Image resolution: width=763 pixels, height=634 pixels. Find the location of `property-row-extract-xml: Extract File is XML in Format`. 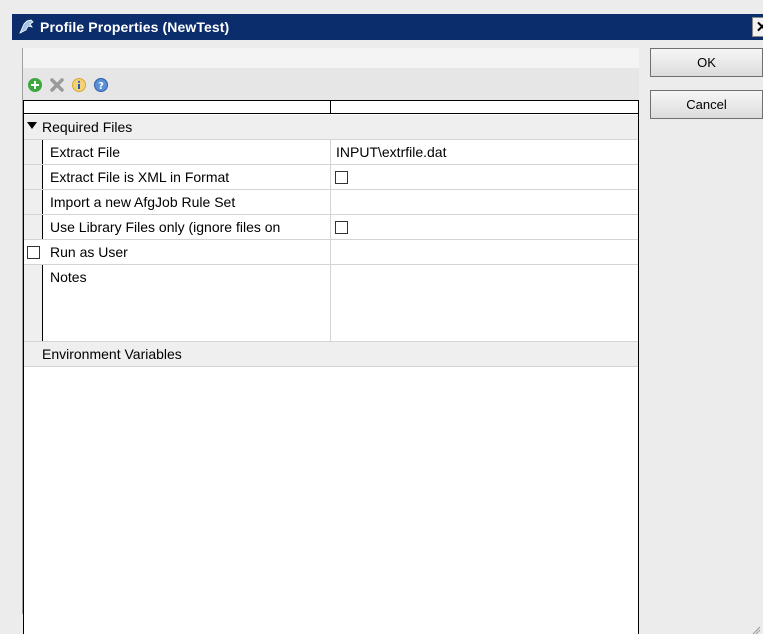

property-row-extract-xml: Extract File is XML in Format is located at coordinates (331, 177).